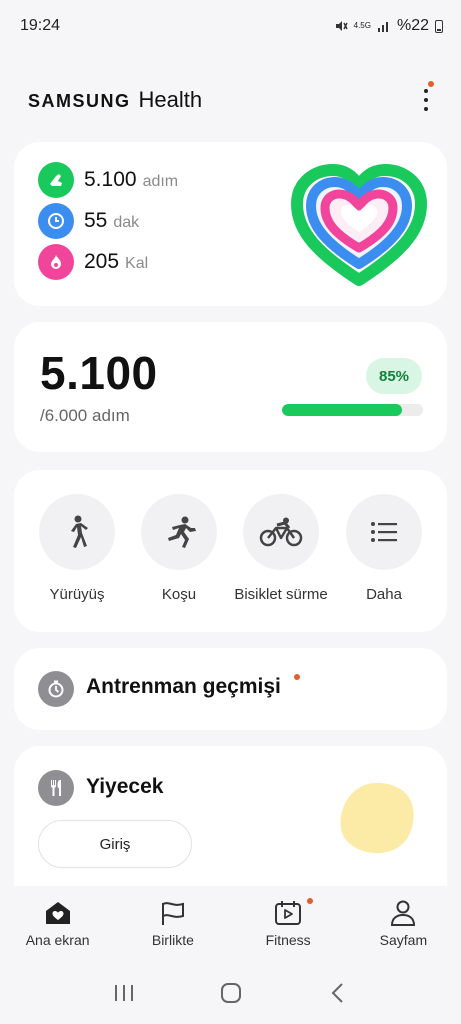  I want to click on utensils-icon, so click(56, 788).